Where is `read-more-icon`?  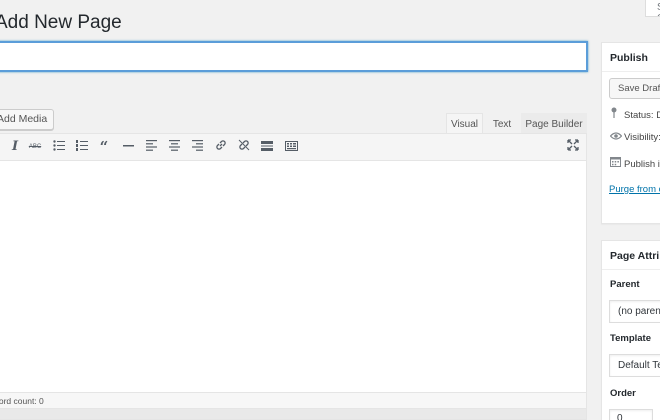
read-more-icon is located at coordinates (267, 147).